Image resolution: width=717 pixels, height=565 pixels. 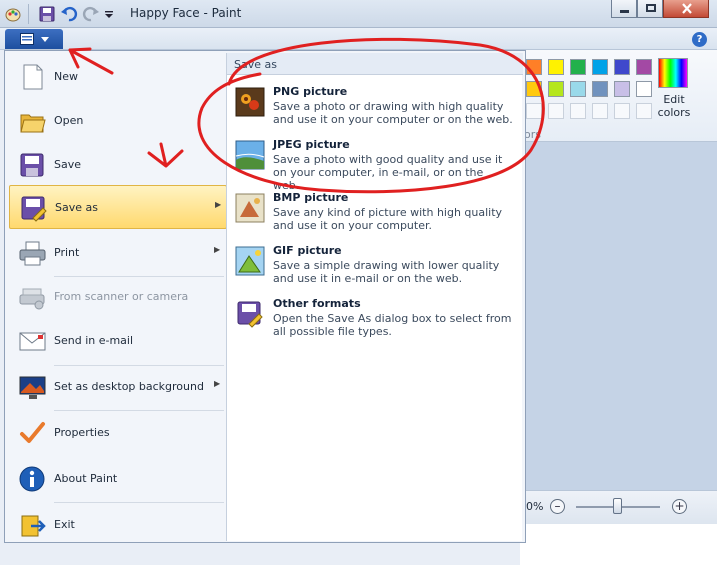 What do you see at coordinates (32, 253) in the screenshot?
I see `printer-icon` at bounding box center [32, 253].